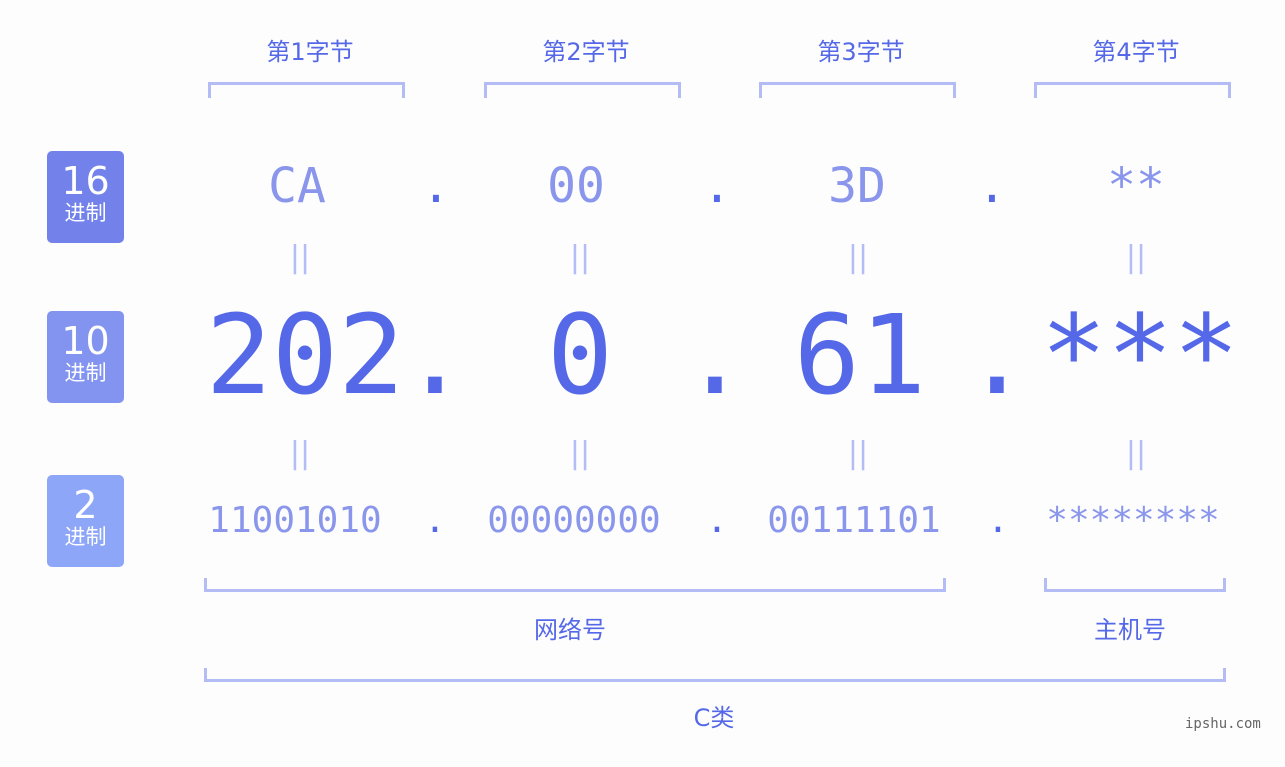 The width and height of the screenshot is (1285, 767). What do you see at coordinates (85, 213) in the screenshot?
I see `hex-badge-label: 进制` at bounding box center [85, 213].